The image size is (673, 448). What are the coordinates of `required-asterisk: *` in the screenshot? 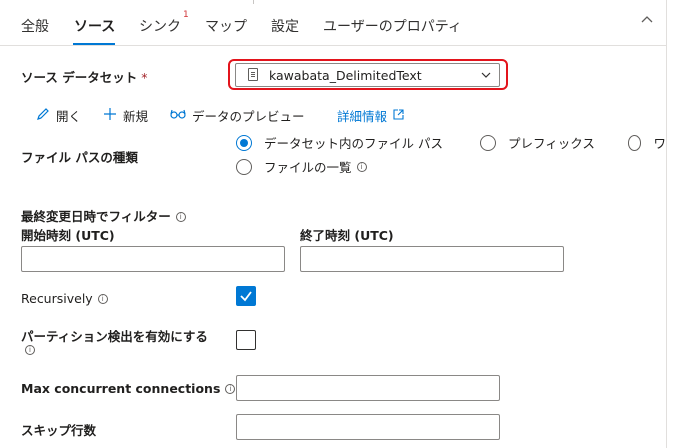 It's located at (144, 77).